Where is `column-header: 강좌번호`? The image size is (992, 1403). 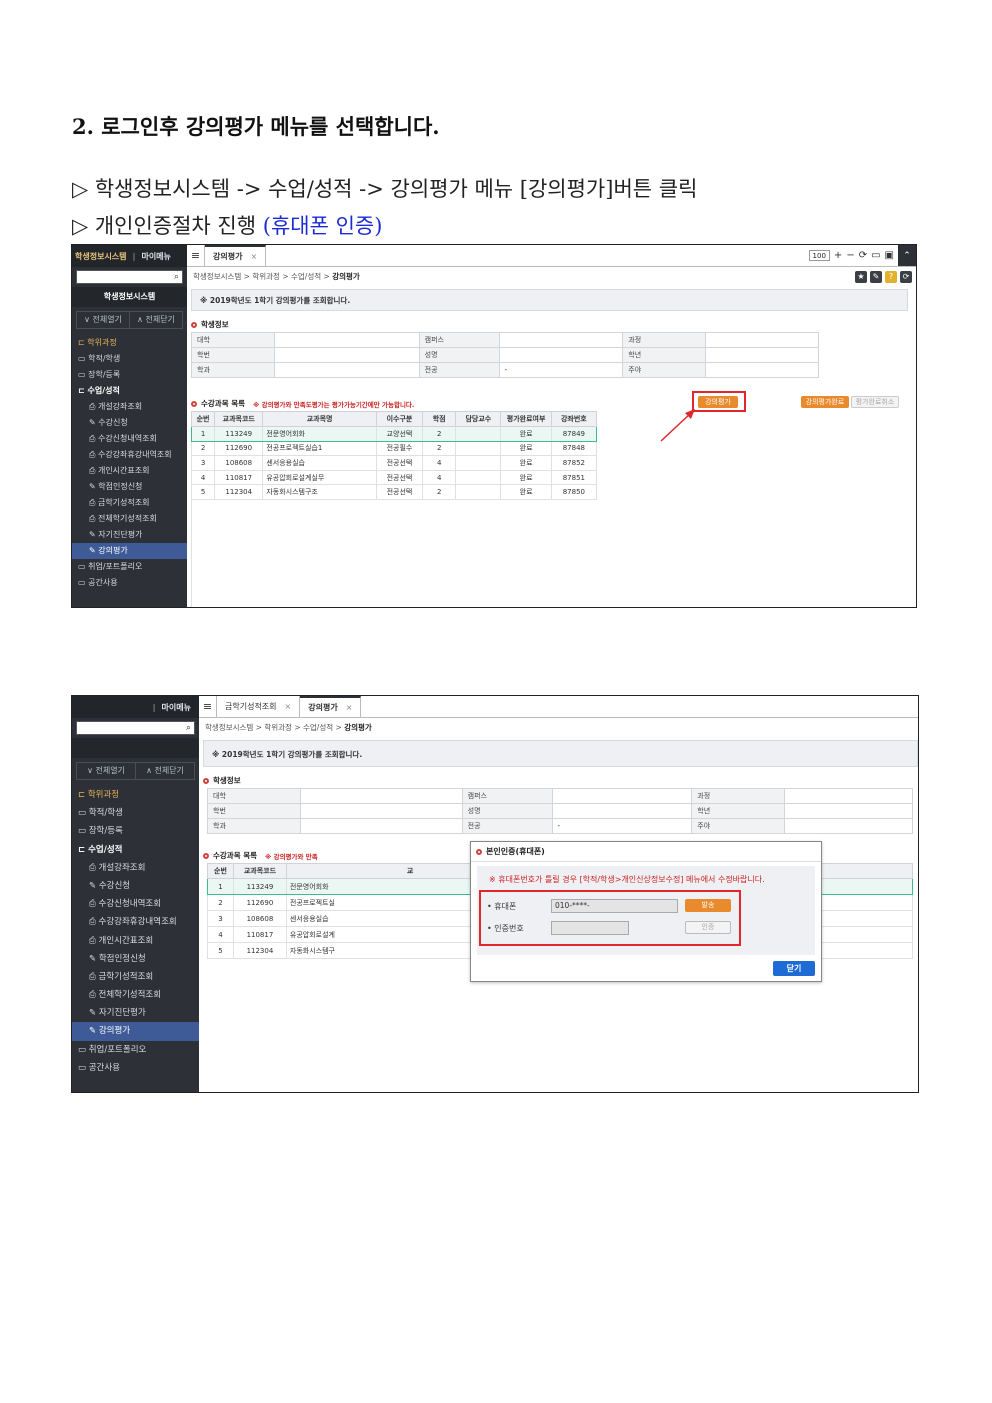 column-header: 강좌번호 is located at coordinates (574, 419).